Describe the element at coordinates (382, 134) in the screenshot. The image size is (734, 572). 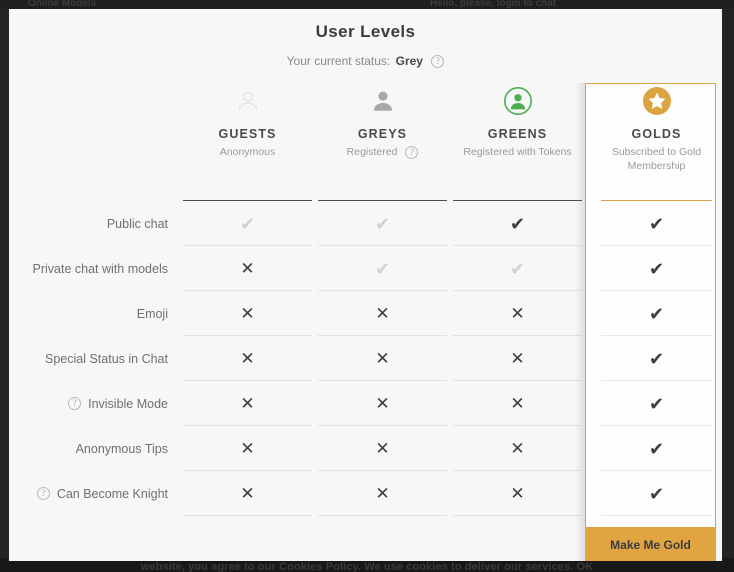
I see `column-name-greys: GREYS` at that location.